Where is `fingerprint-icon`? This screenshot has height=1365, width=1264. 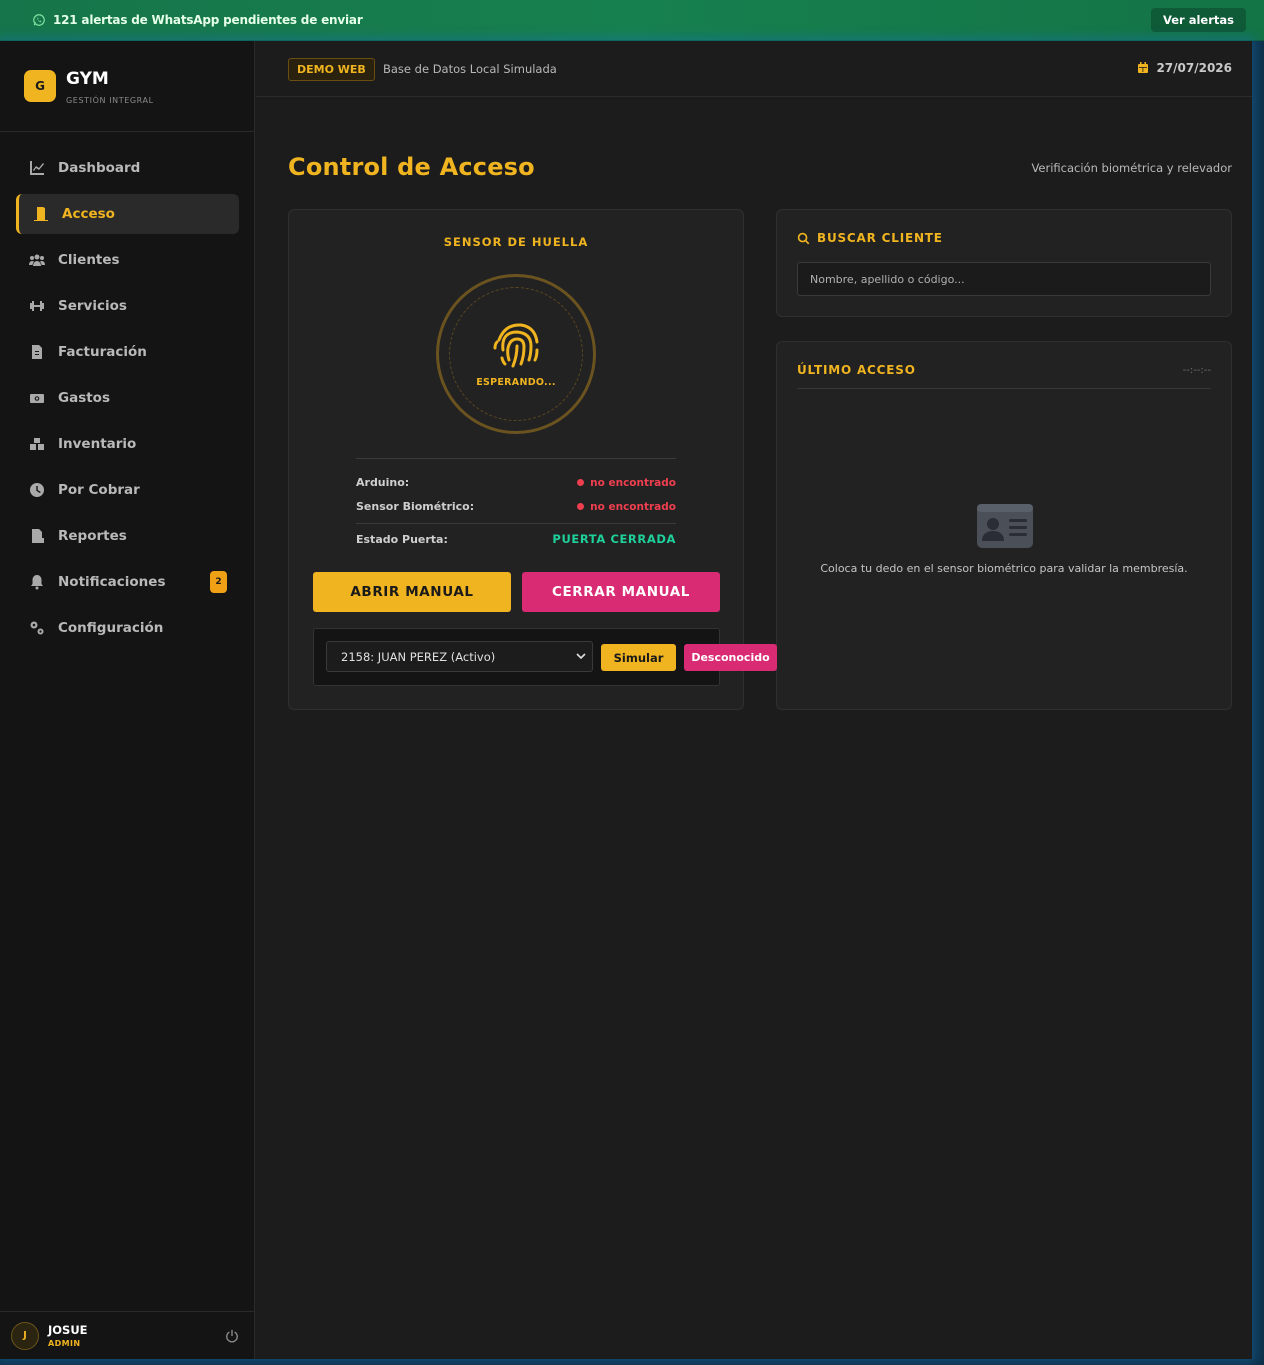
fingerprint-icon is located at coordinates (516, 345).